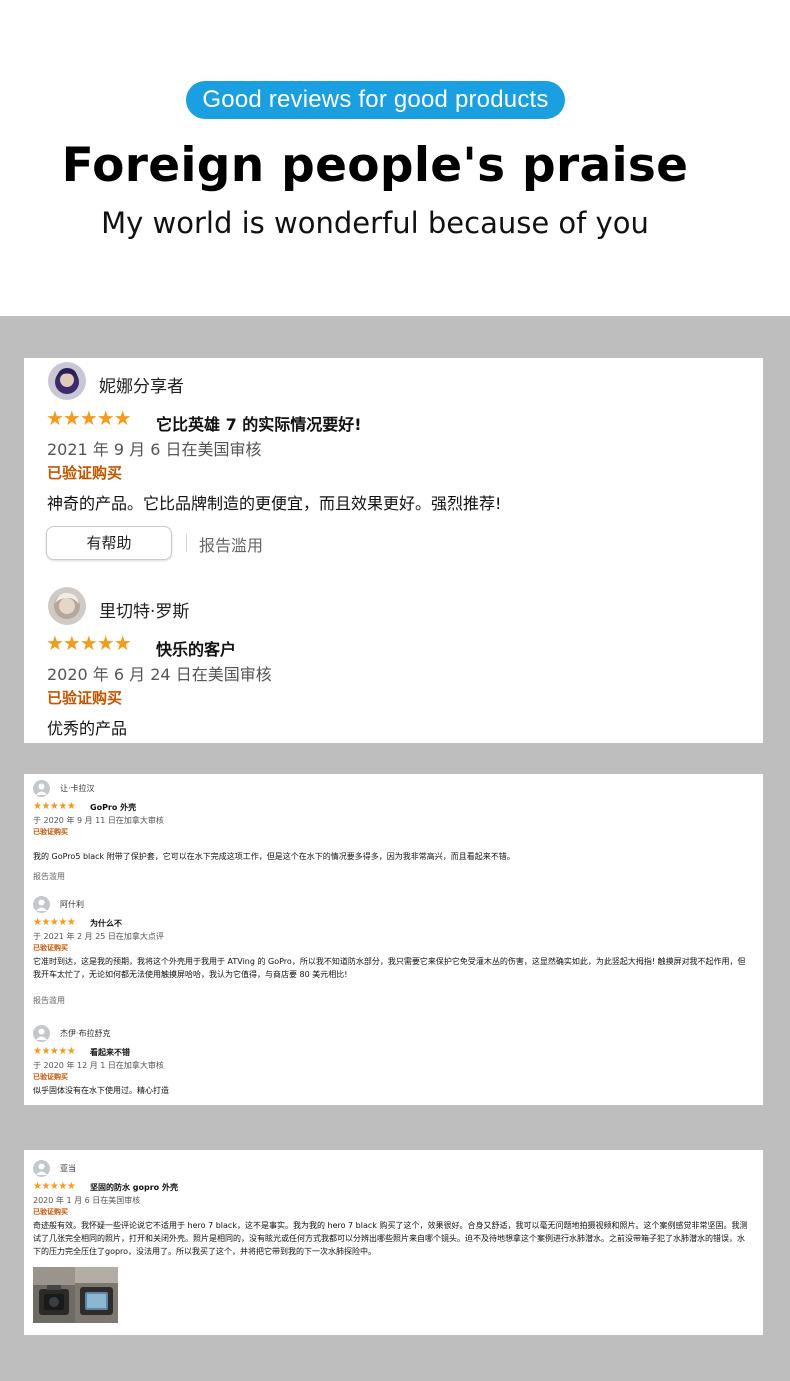  What do you see at coordinates (109, 543) in the screenshot?
I see `helpful-button: 有帮助` at bounding box center [109, 543].